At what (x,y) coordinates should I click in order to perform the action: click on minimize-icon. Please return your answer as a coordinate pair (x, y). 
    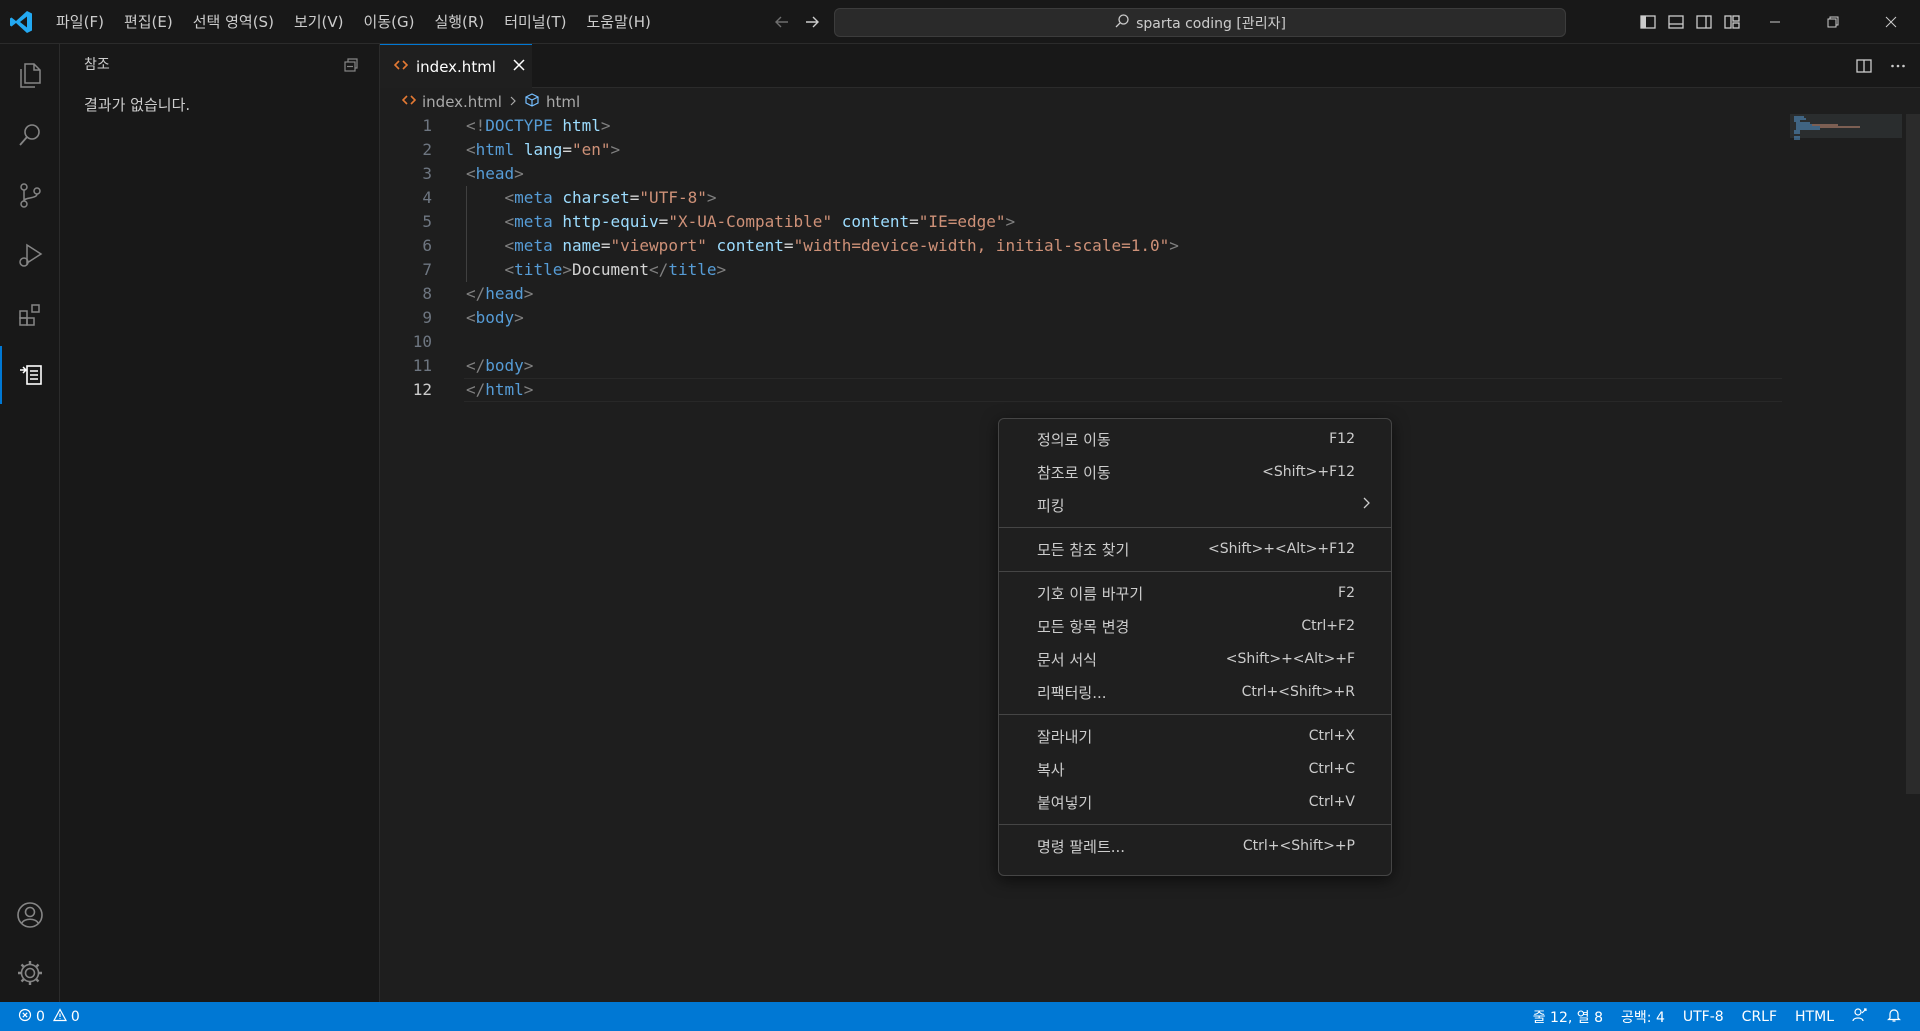
    Looking at the image, I should click on (1775, 22).